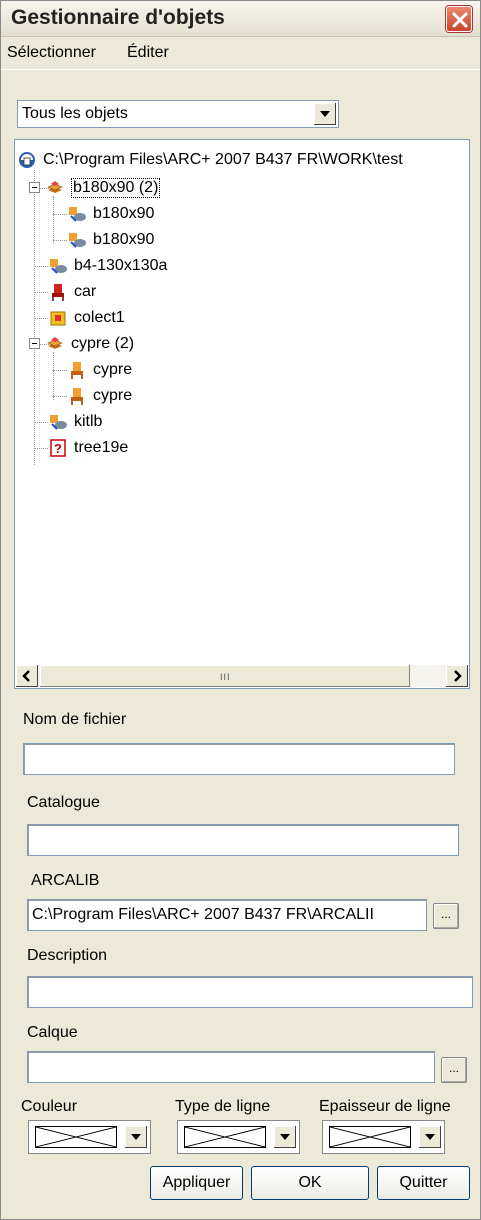 The image size is (481, 1220). I want to click on tree-node-label: b4-130x130a, so click(121, 265).